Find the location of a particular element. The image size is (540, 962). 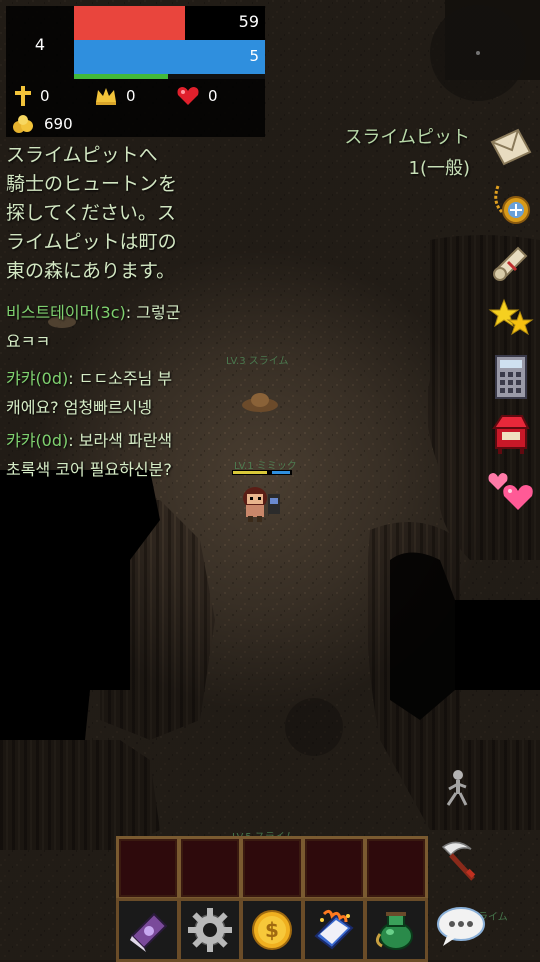

gold-stat: 690 is located at coordinates (42, 124).